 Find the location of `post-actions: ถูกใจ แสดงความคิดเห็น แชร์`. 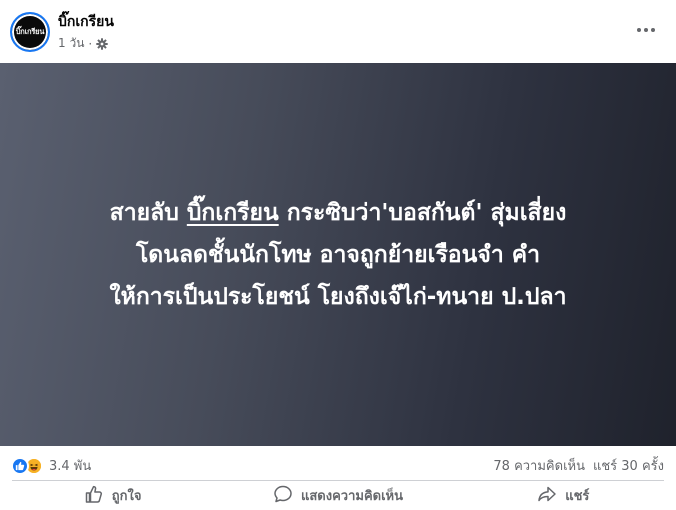

post-actions: ถูกใจ แสดงความคิดเห็น แชร์ is located at coordinates (338, 495).